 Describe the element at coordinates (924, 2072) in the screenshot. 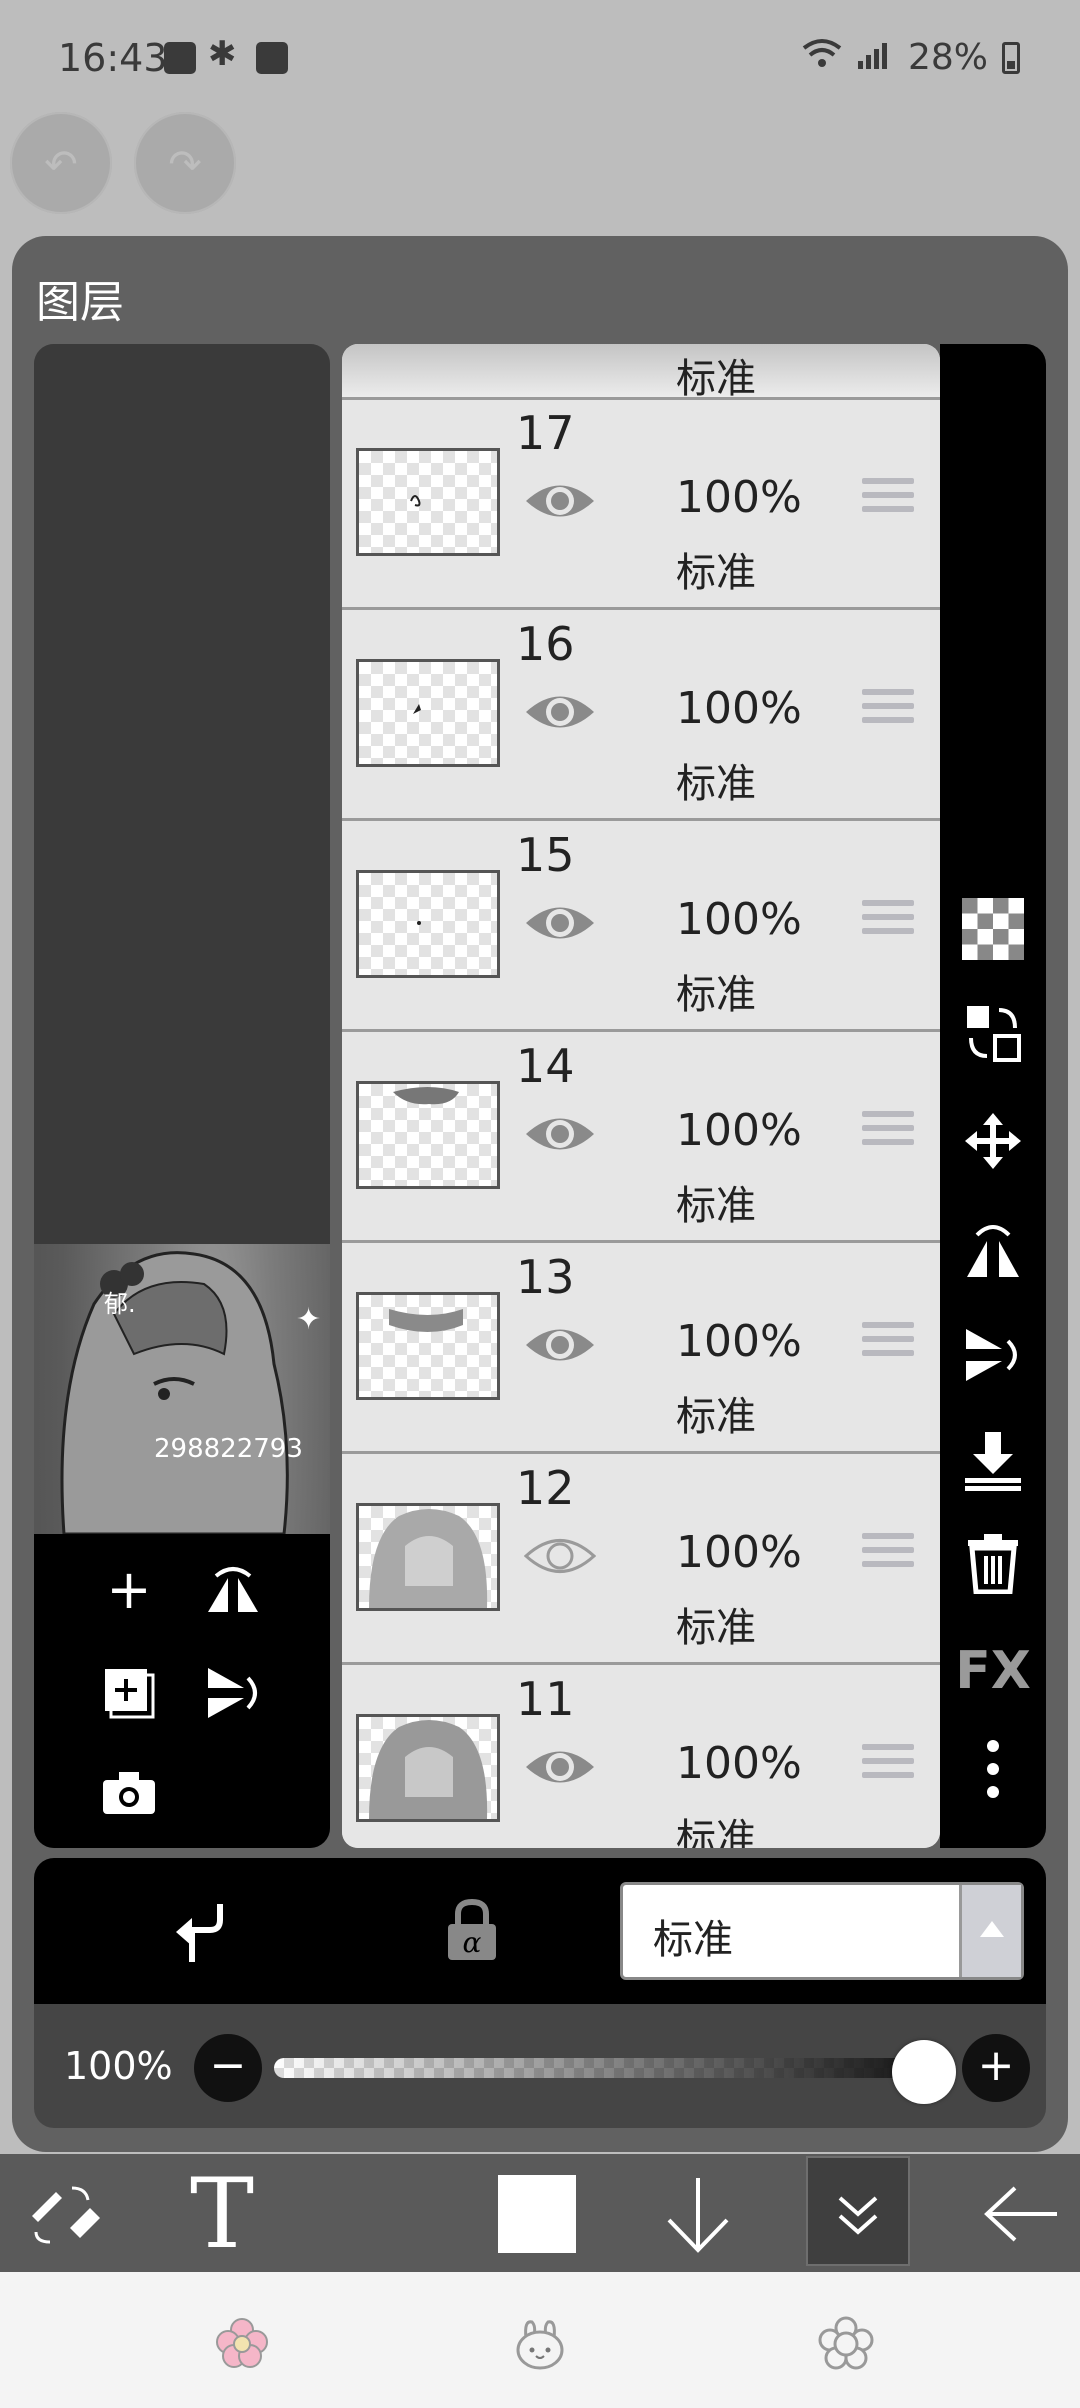

I see `opacity-slider-knob` at that location.